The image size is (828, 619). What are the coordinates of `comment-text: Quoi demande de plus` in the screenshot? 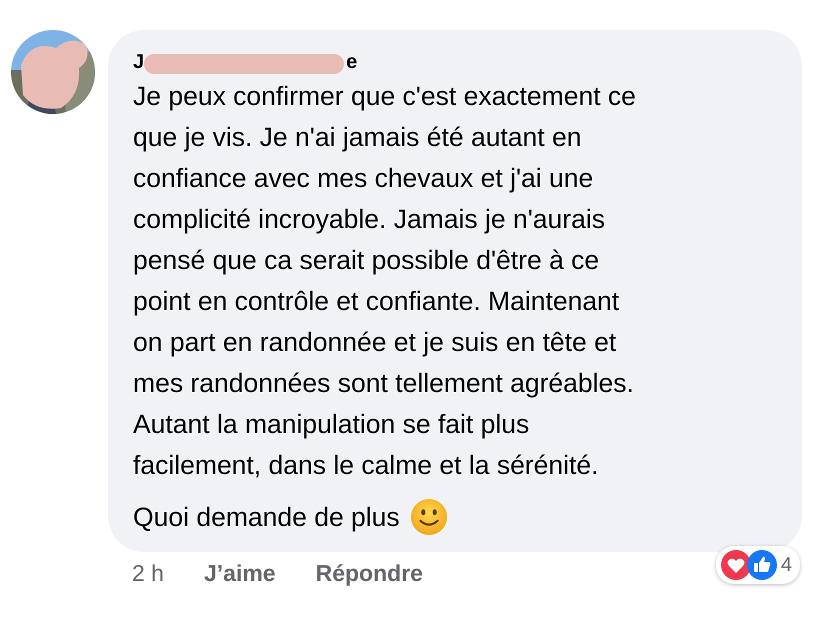 It's located at (266, 517).